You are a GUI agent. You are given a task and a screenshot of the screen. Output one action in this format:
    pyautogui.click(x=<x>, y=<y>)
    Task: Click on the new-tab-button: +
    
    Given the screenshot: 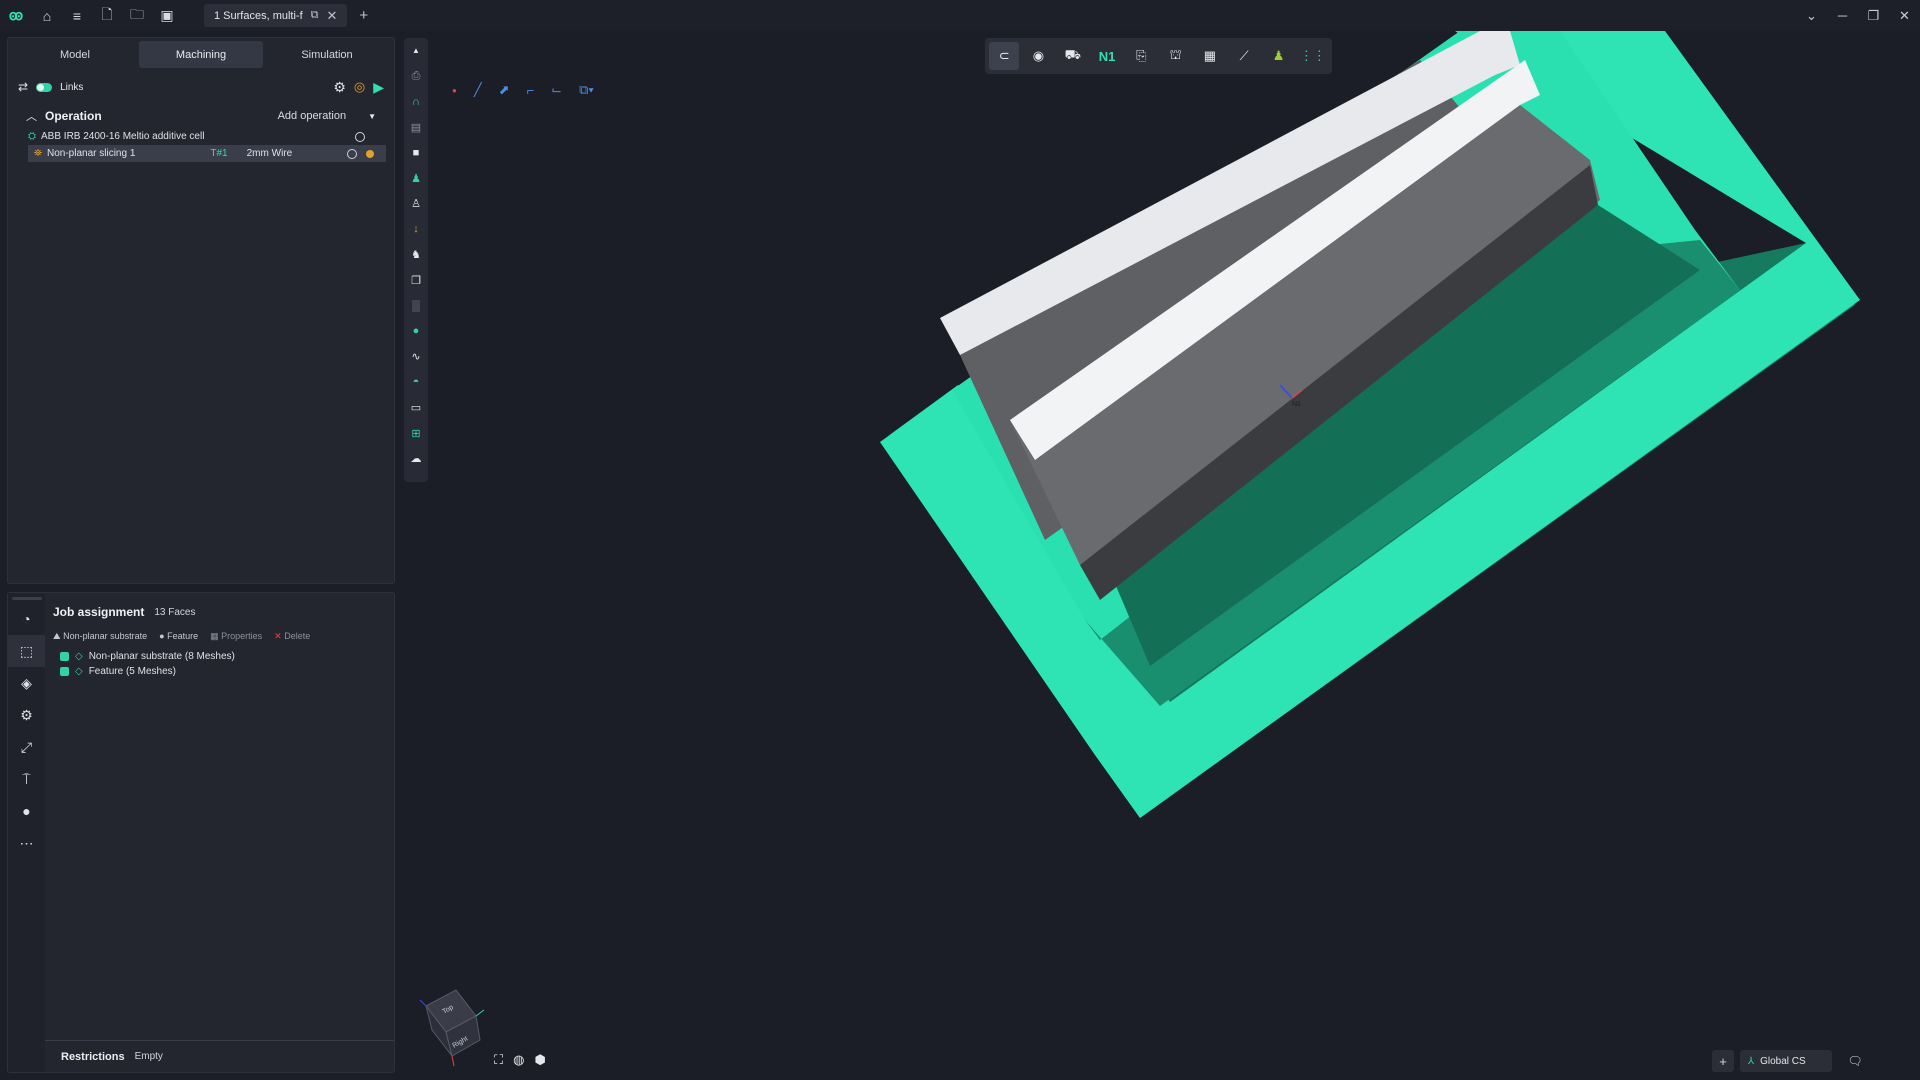 What is the action you would take?
    pyautogui.click(x=363, y=15)
    